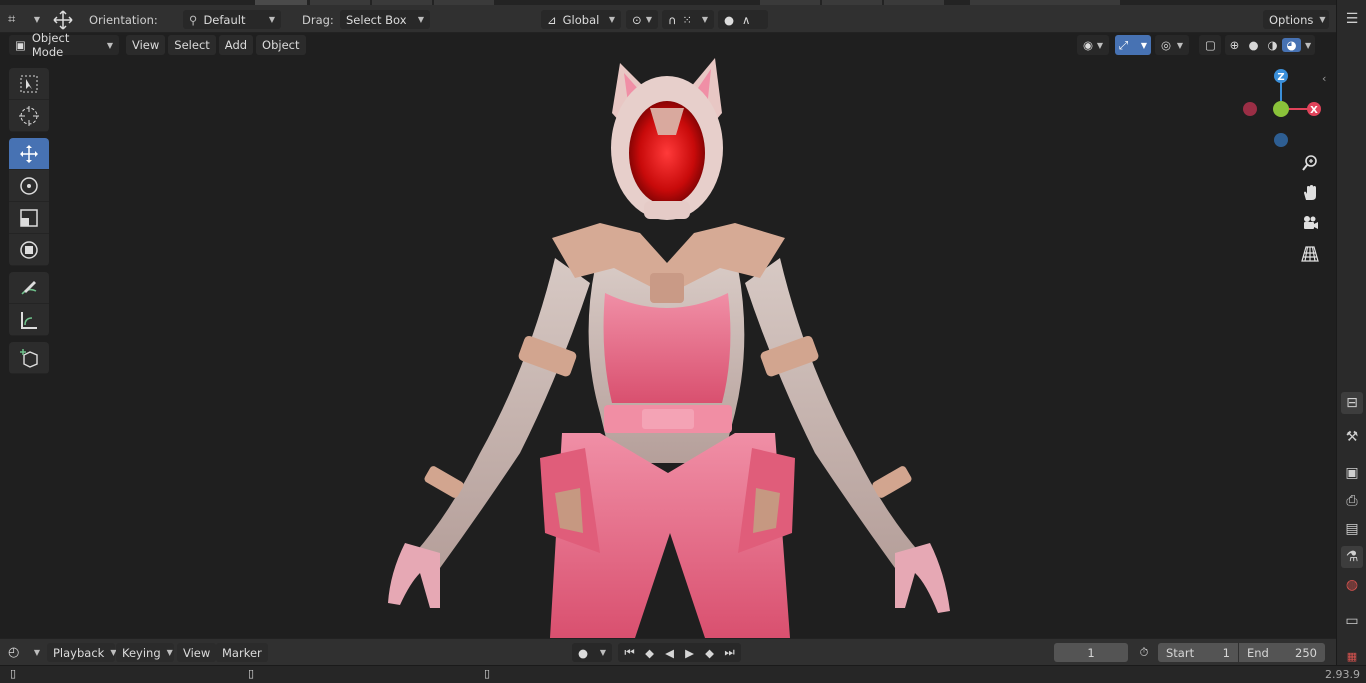  I want to click on transform-tool-icon, so click(63, 19).